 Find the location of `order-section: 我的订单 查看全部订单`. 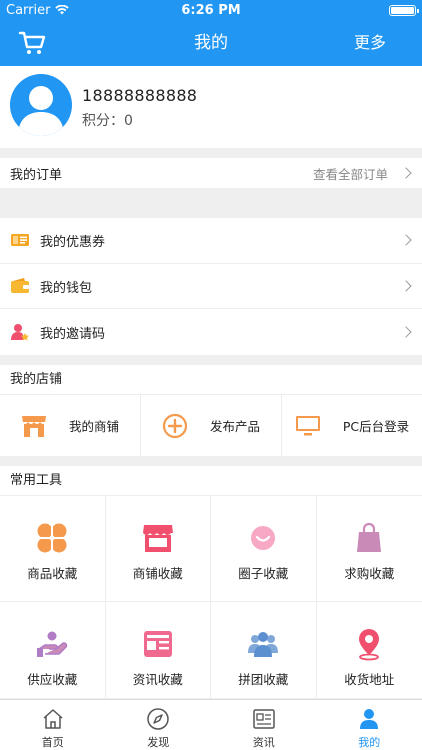

order-section: 我的订单 查看全部订单 is located at coordinates (211, 173).